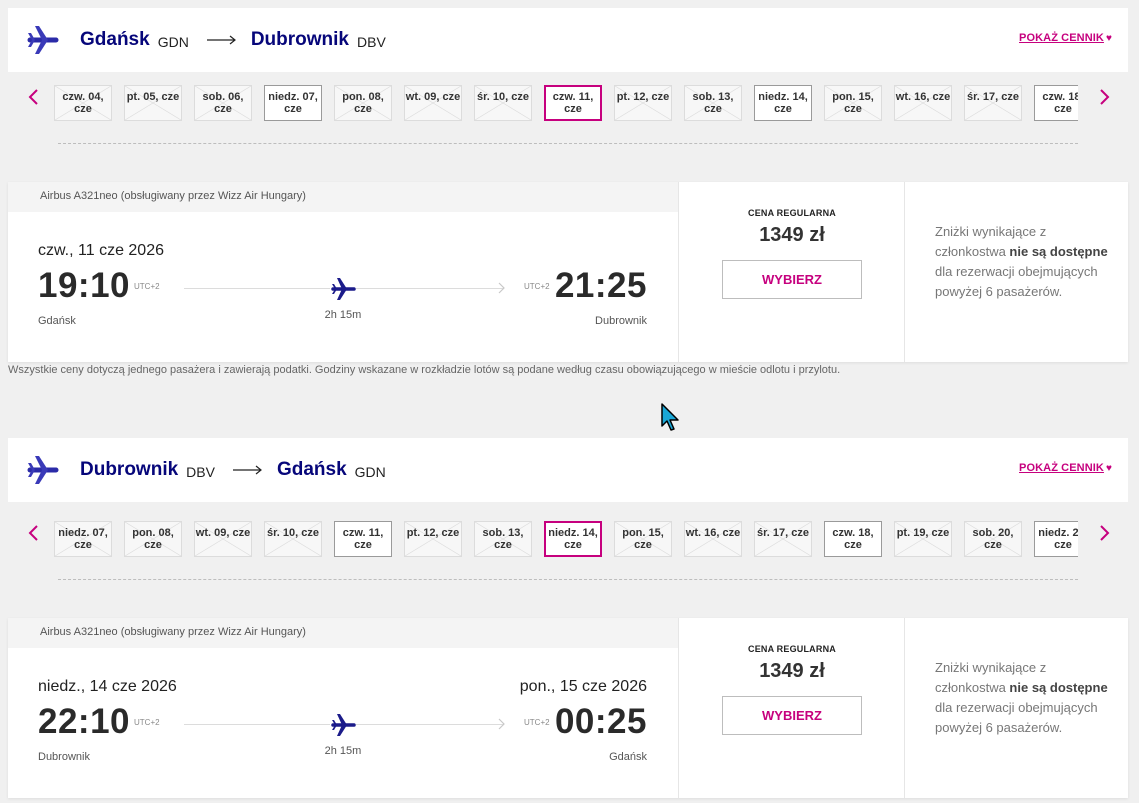 The height and width of the screenshot is (803, 1139). What do you see at coordinates (628, 757) in the screenshot?
I see `arrival-city: Gdańsk` at bounding box center [628, 757].